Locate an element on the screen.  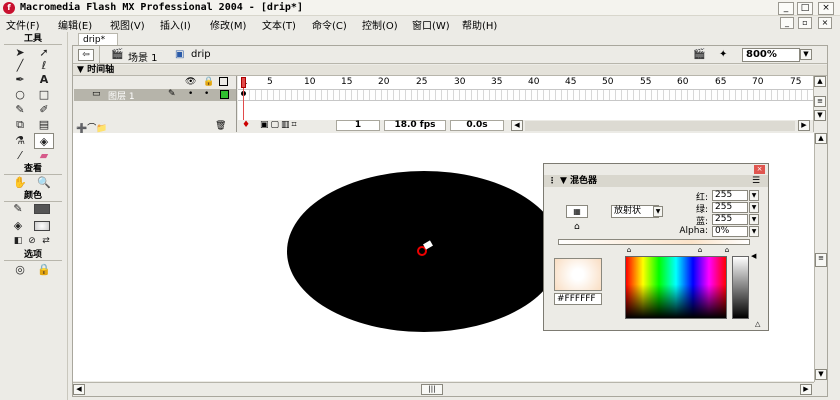
outline-icon is located at coordinates (223, 81).